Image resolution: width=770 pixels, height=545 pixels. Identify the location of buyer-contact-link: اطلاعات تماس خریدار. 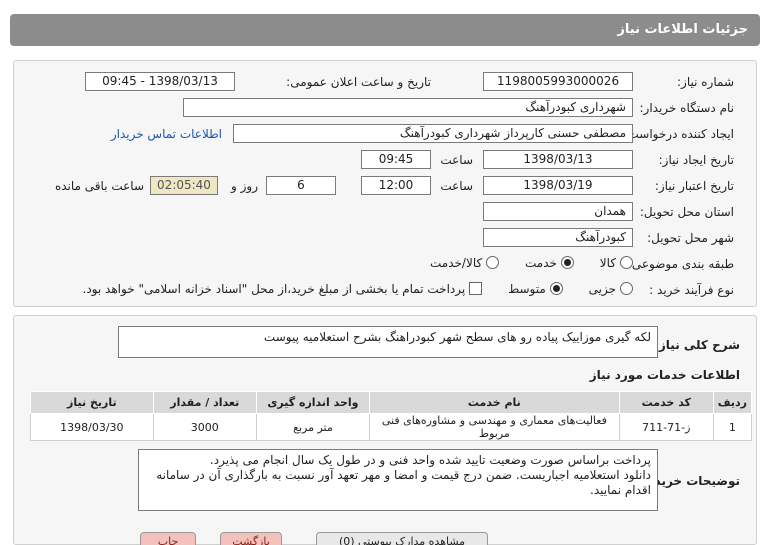
(166, 134).